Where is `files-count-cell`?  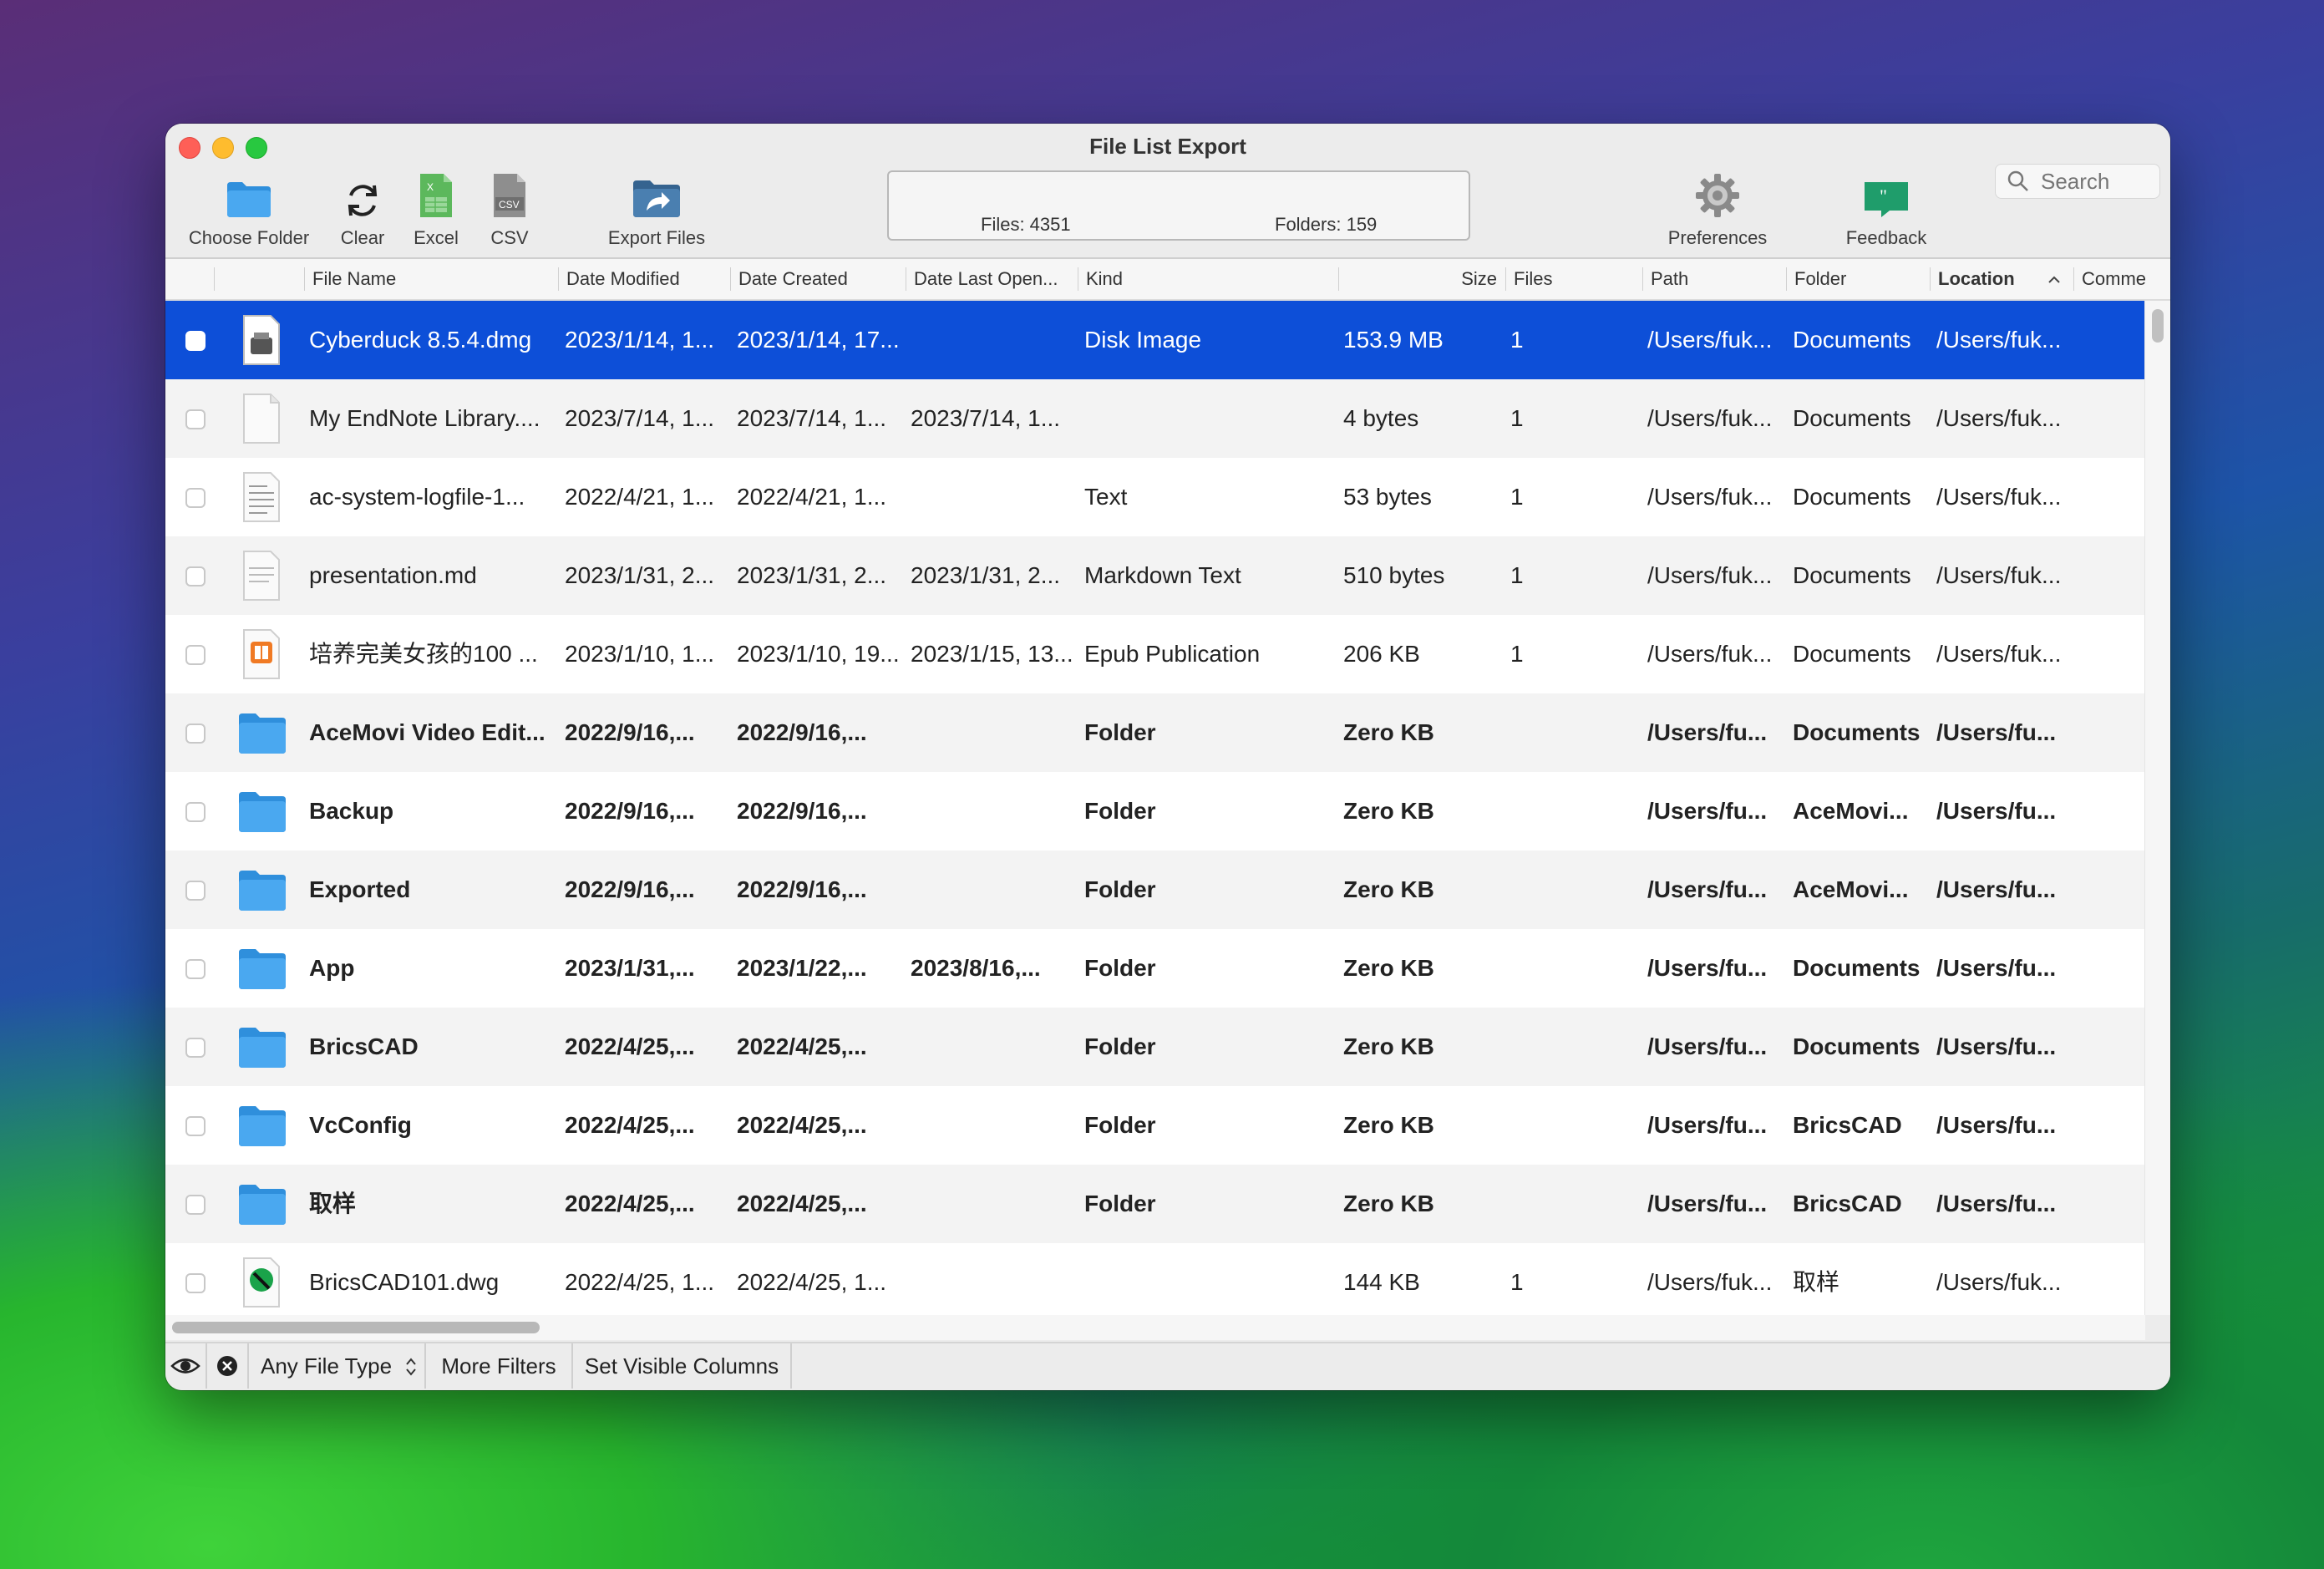
files-count-cell is located at coordinates (1573, 969).